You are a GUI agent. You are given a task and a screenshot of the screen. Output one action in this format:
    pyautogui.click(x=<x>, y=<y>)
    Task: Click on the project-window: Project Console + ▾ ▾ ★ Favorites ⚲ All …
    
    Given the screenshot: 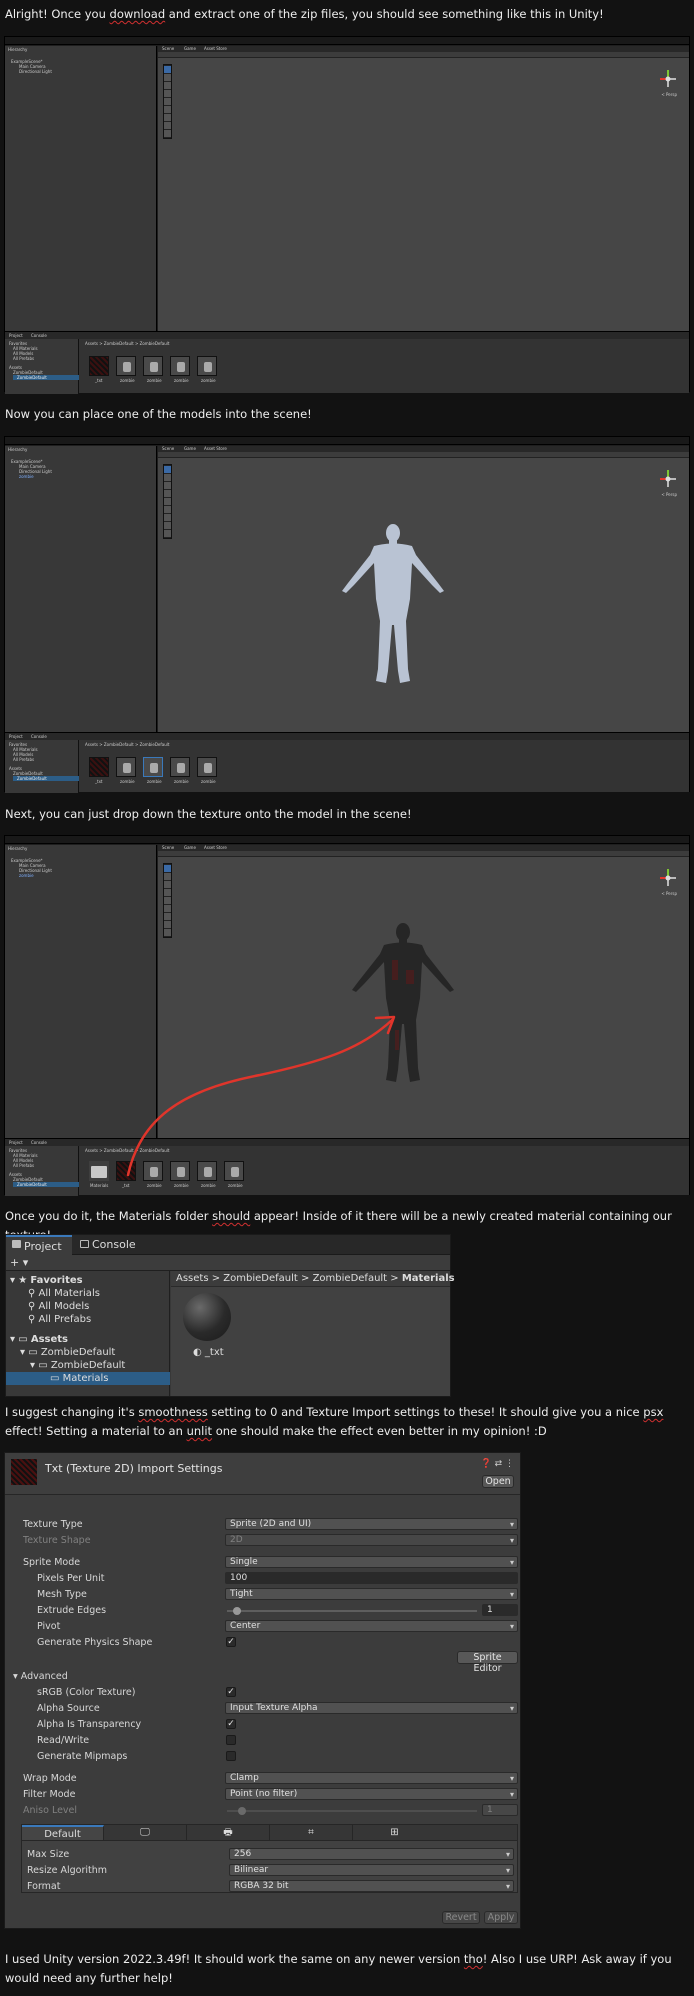 What is the action you would take?
    pyautogui.click(x=230, y=1315)
    